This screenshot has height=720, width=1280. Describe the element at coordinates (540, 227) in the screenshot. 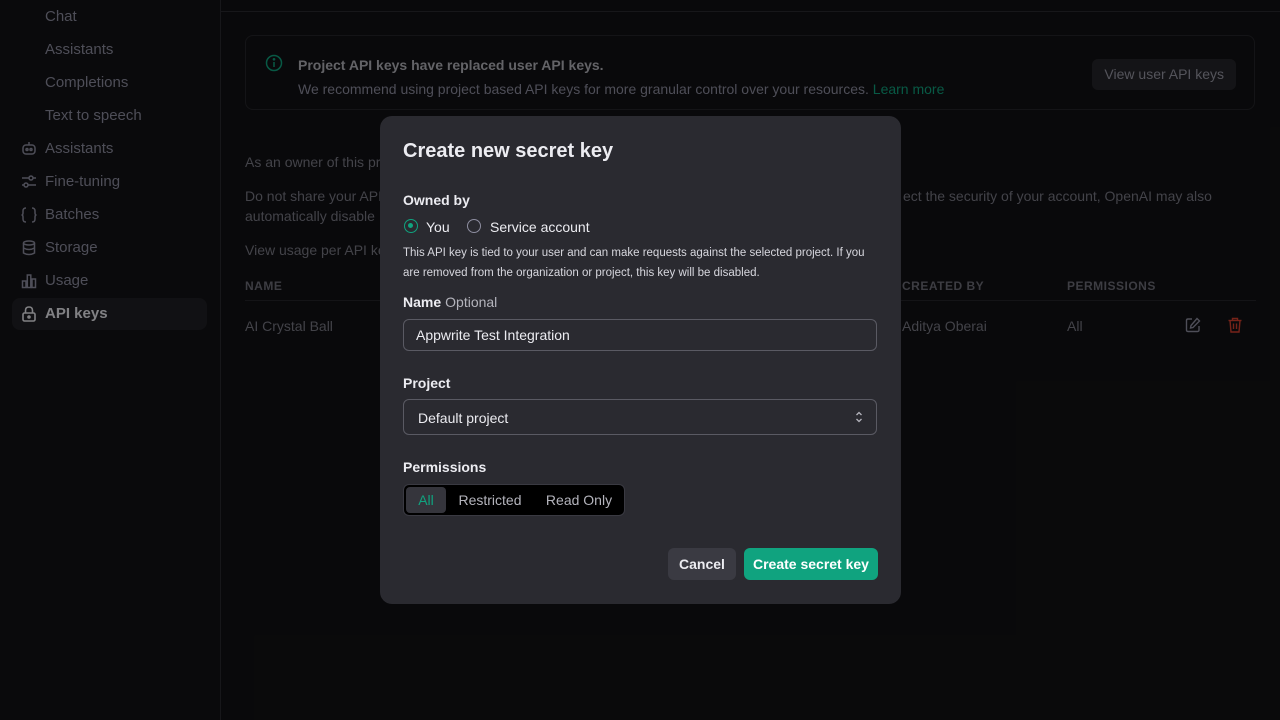

I see `owner-service-account-label: Service account` at that location.